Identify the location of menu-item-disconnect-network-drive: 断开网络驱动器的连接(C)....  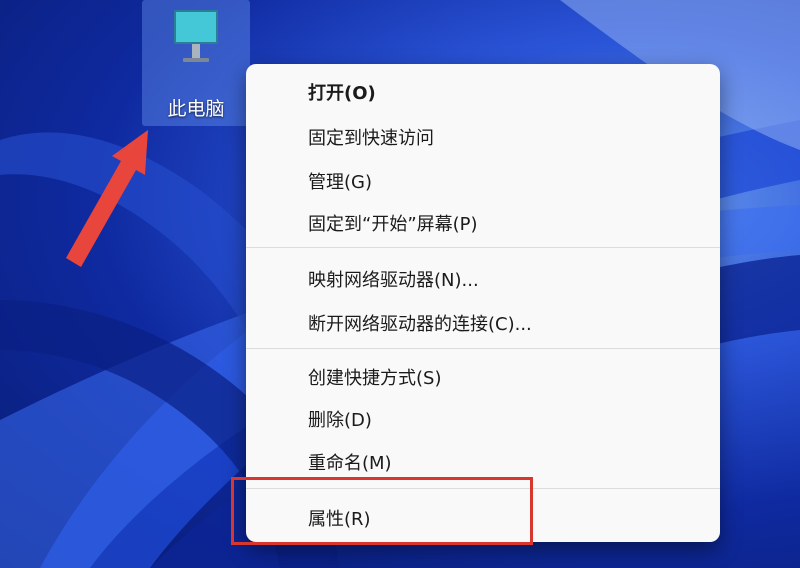
(420, 323).